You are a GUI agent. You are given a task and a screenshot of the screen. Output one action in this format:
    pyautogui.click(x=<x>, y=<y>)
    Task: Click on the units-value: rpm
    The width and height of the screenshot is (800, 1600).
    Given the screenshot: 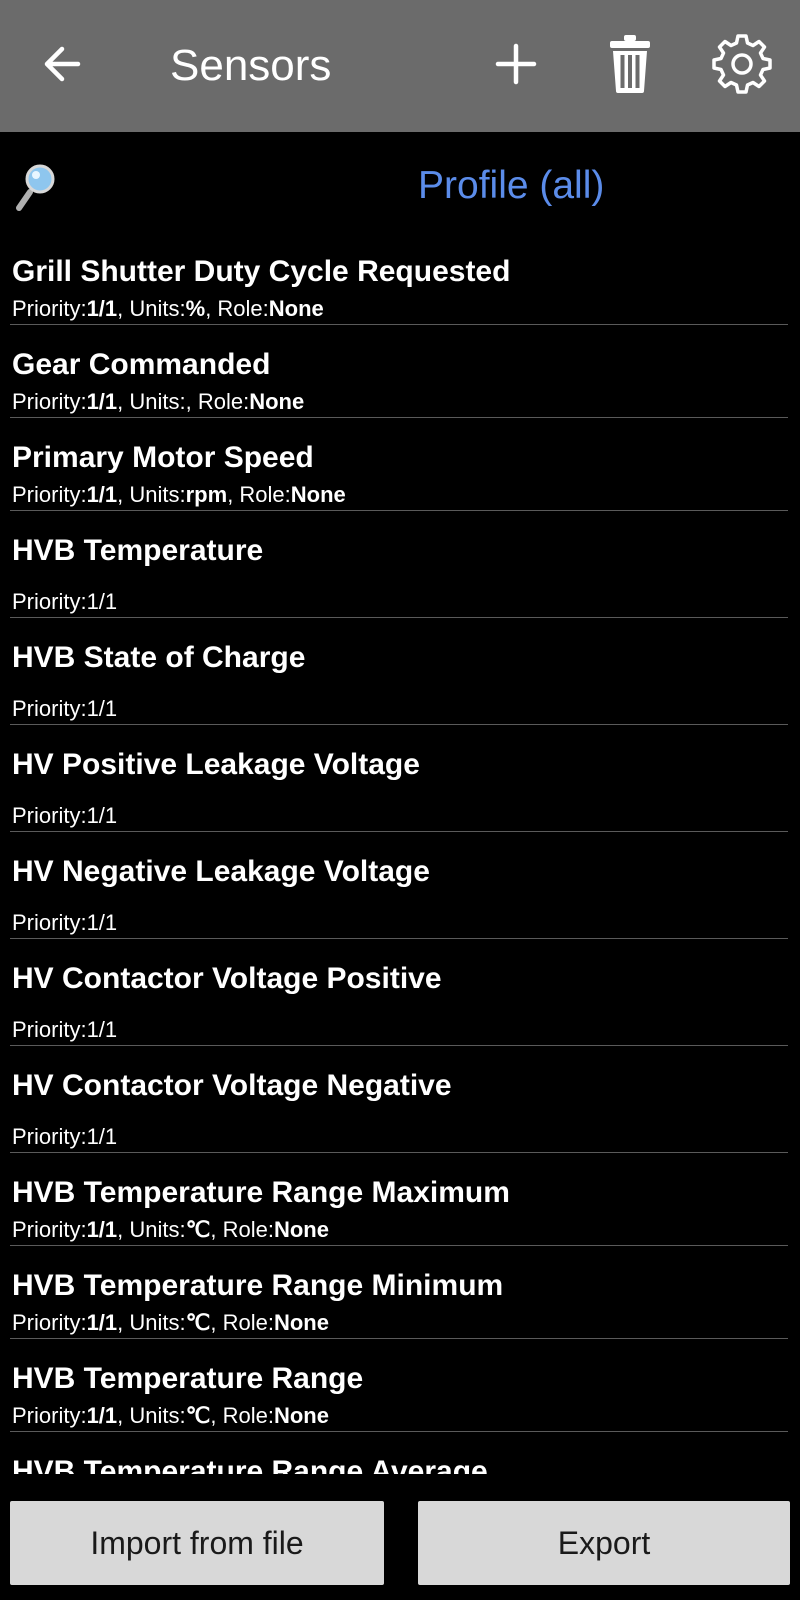 What is the action you would take?
    pyautogui.click(x=206, y=494)
    